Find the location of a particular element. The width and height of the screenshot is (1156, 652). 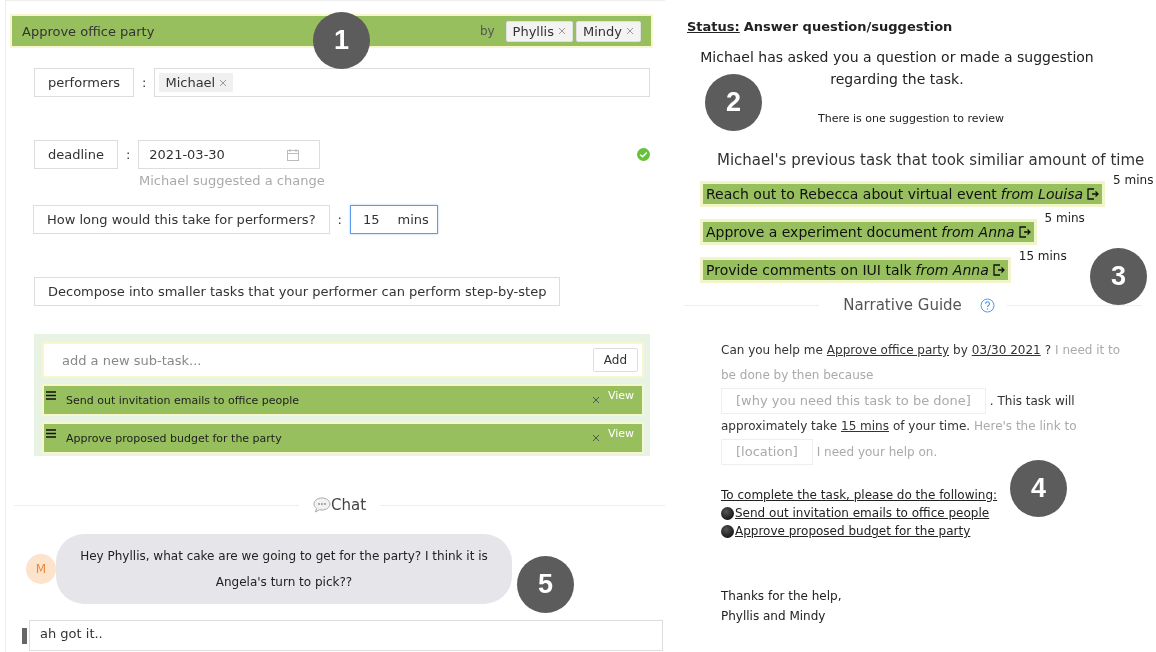

previous-task-link: Provide comments on IUI talk from Anna is located at coordinates (855, 270).